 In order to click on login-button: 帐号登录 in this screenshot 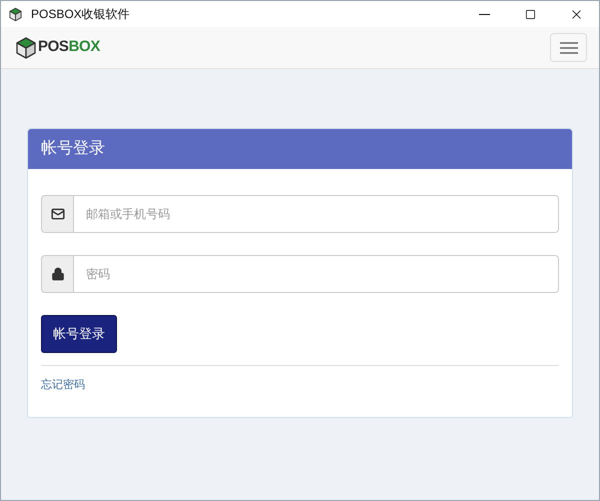, I will do `click(79, 334)`.